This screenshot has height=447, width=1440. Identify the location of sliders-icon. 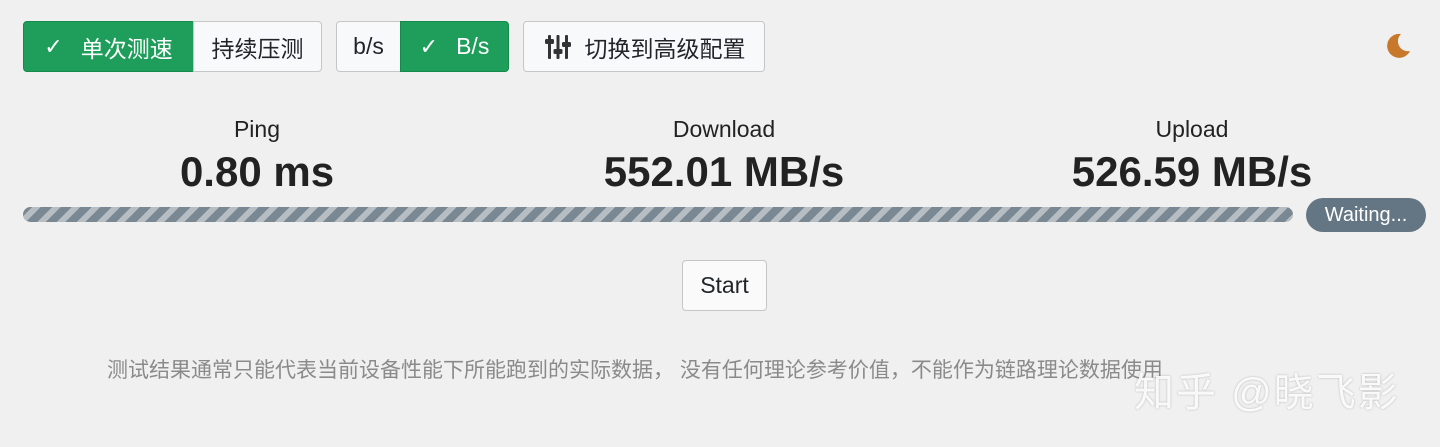
(557, 46).